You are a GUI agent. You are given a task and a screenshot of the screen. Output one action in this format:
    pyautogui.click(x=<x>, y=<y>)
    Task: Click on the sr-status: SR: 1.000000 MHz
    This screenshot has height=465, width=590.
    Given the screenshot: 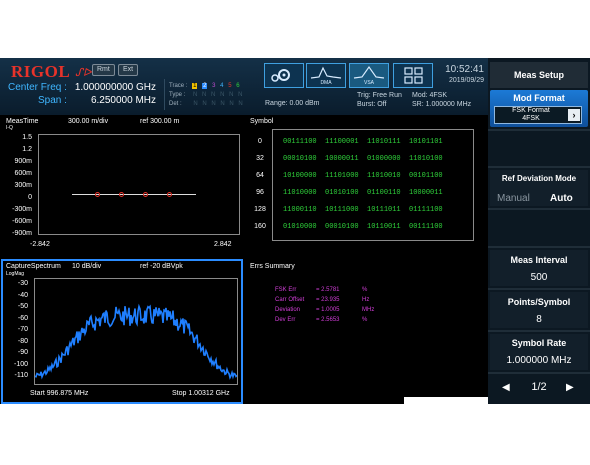 What is the action you would take?
    pyautogui.click(x=442, y=104)
    